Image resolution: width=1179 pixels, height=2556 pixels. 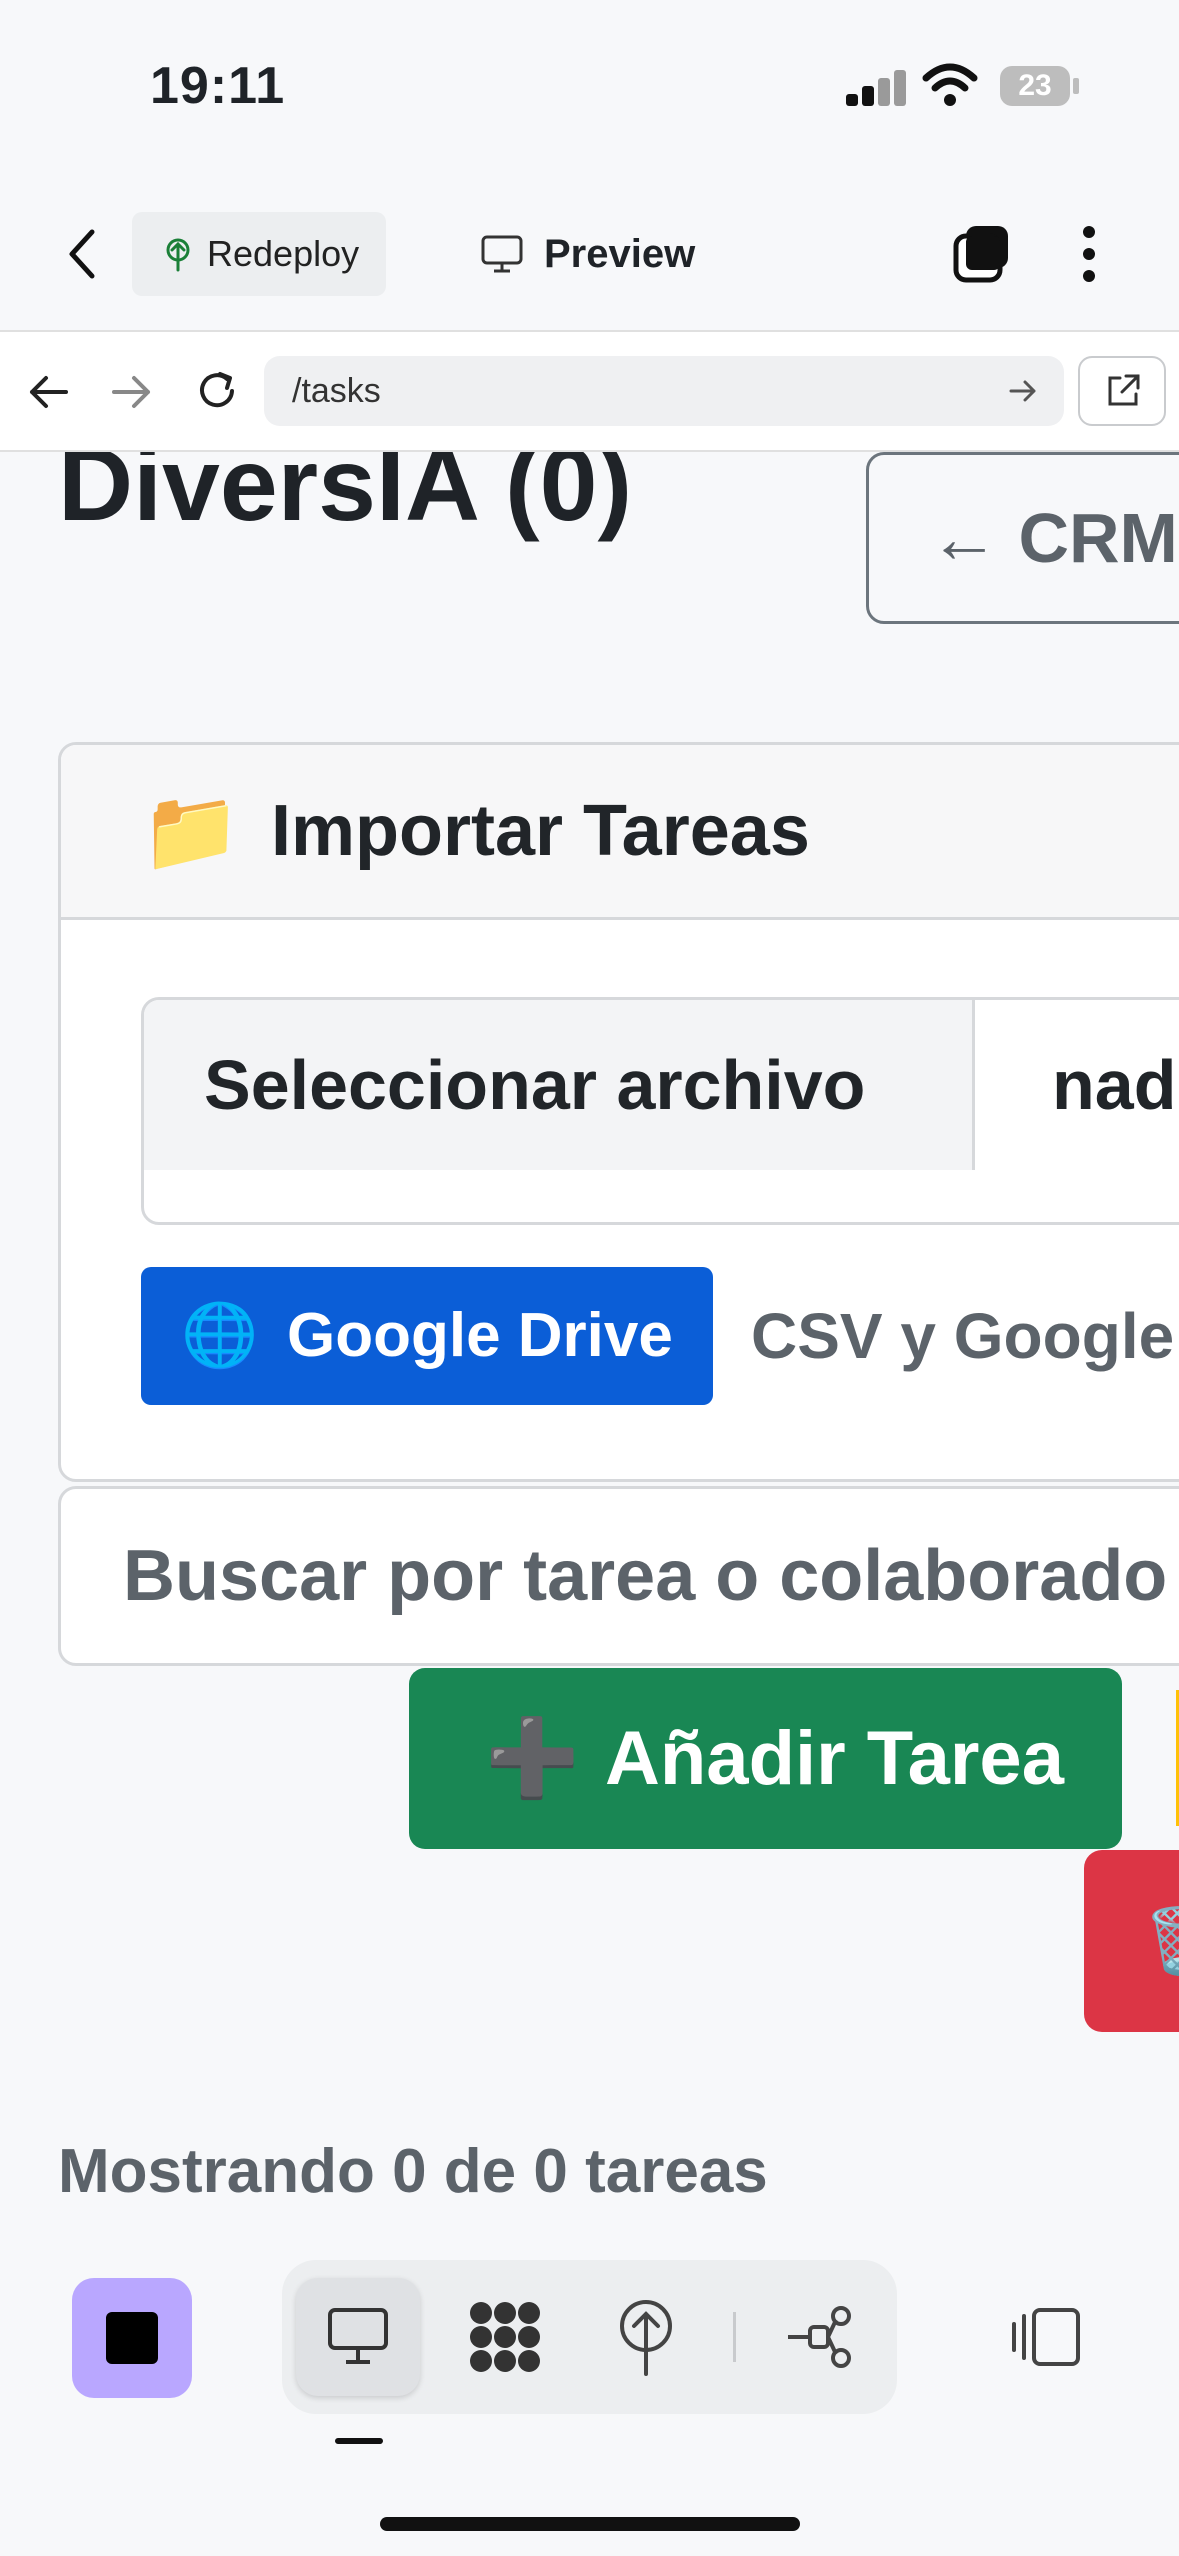 I want to click on url-text: /tasks, so click(x=336, y=391).